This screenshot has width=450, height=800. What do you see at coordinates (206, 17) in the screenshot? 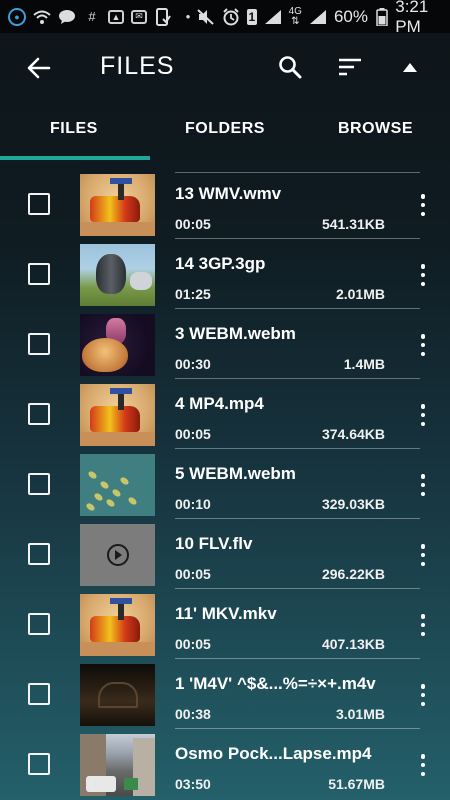
I see `mute-icon` at bounding box center [206, 17].